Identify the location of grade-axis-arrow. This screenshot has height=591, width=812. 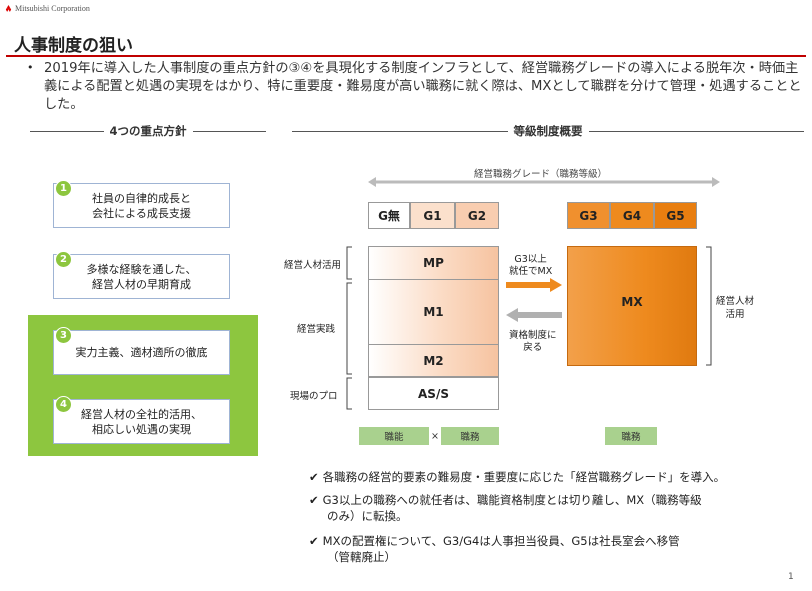
(544, 182).